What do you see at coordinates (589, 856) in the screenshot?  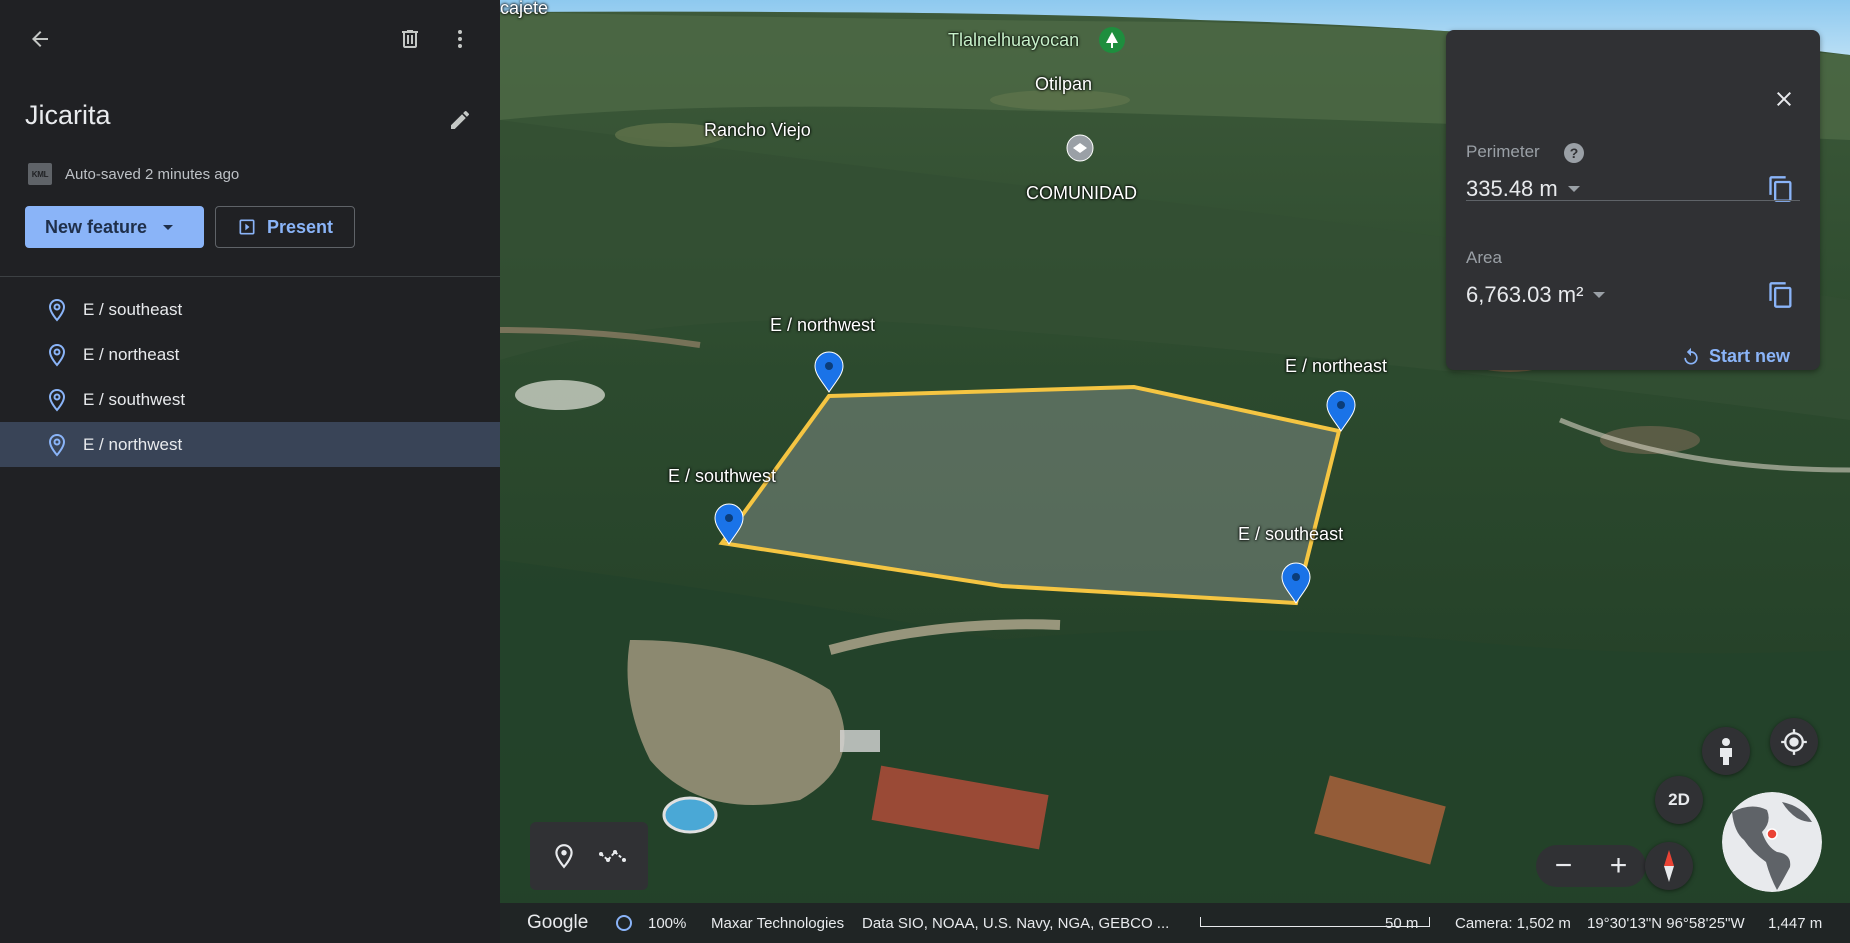 I see `drawing-tools` at bounding box center [589, 856].